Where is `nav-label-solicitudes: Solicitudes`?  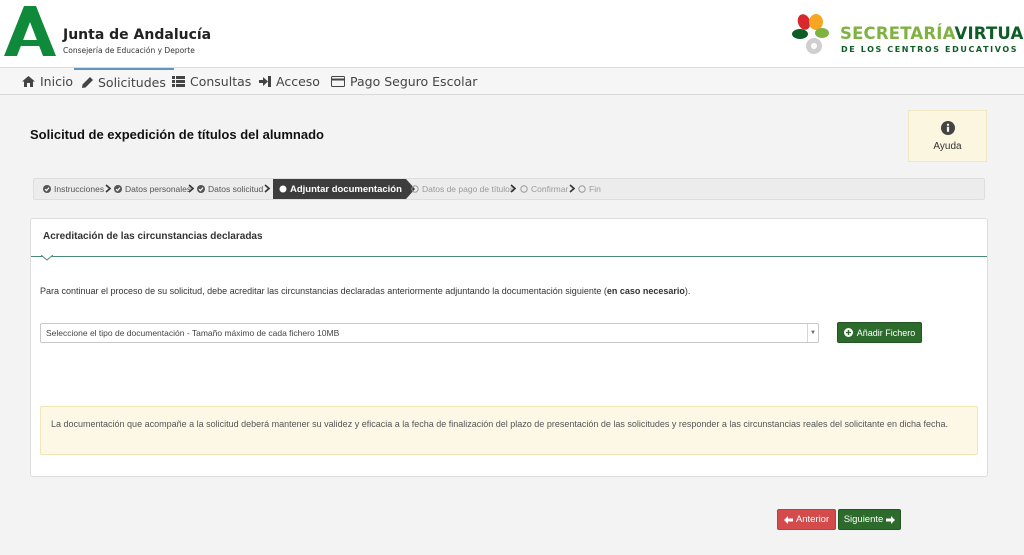
nav-label-solicitudes: Solicitudes is located at coordinates (132, 82).